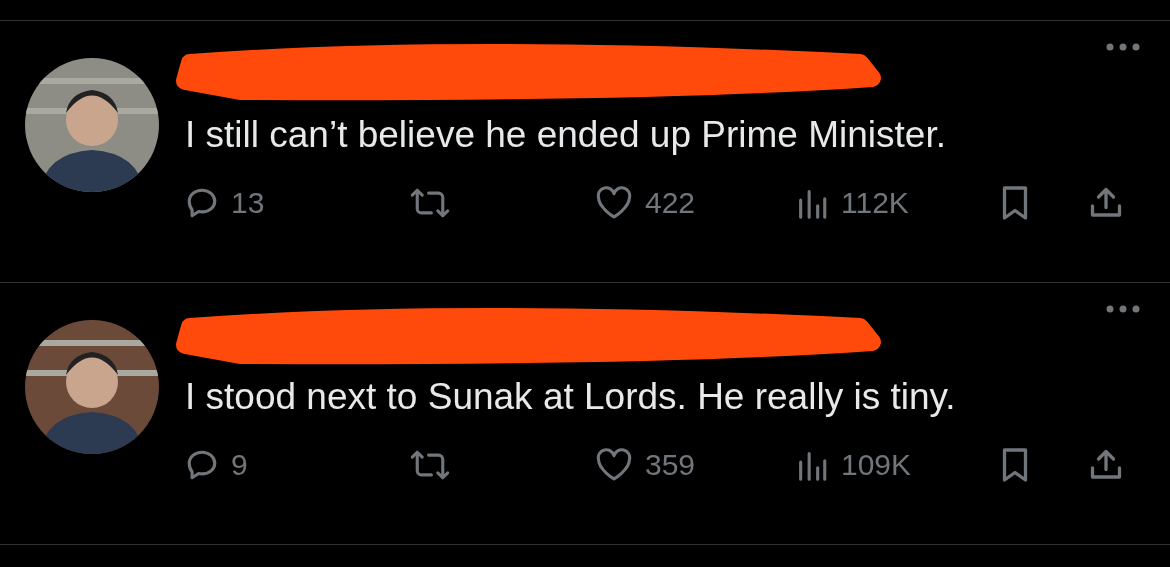 This screenshot has width=1170, height=567. I want to click on tweet-text: I stood next to Sunak at Lords. He really is tiny., so click(571, 397).